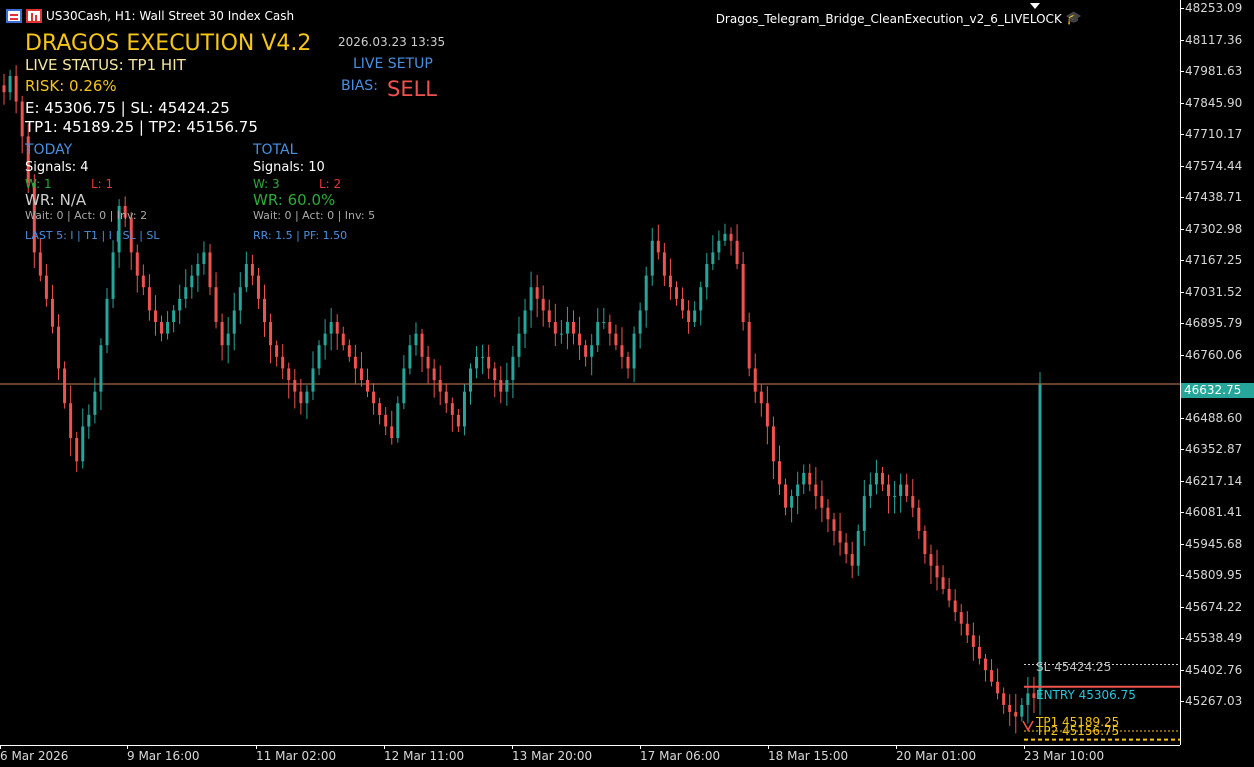 Image resolution: width=1254 pixels, height=767 pixels. Describe the element at coordinates (1211, 291) in the screenshot. I see `price-tick: 47031.52` at that location.